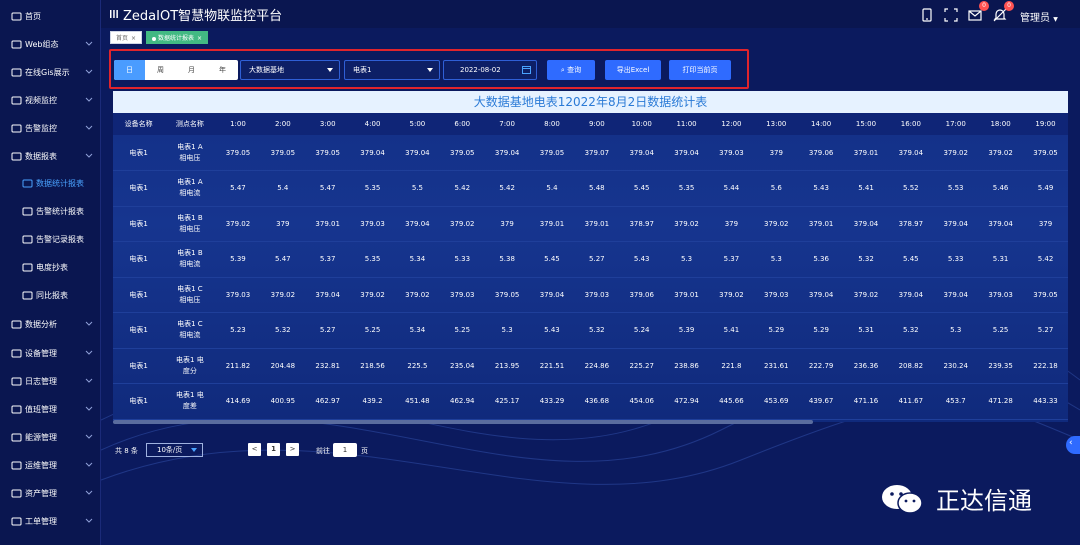 The image size is (1080, 545). What do you see at coordinates (190, 188) in the screenshot?
I see `point-cell: 电表1 A 相电流` at bounding box center [190, 188].